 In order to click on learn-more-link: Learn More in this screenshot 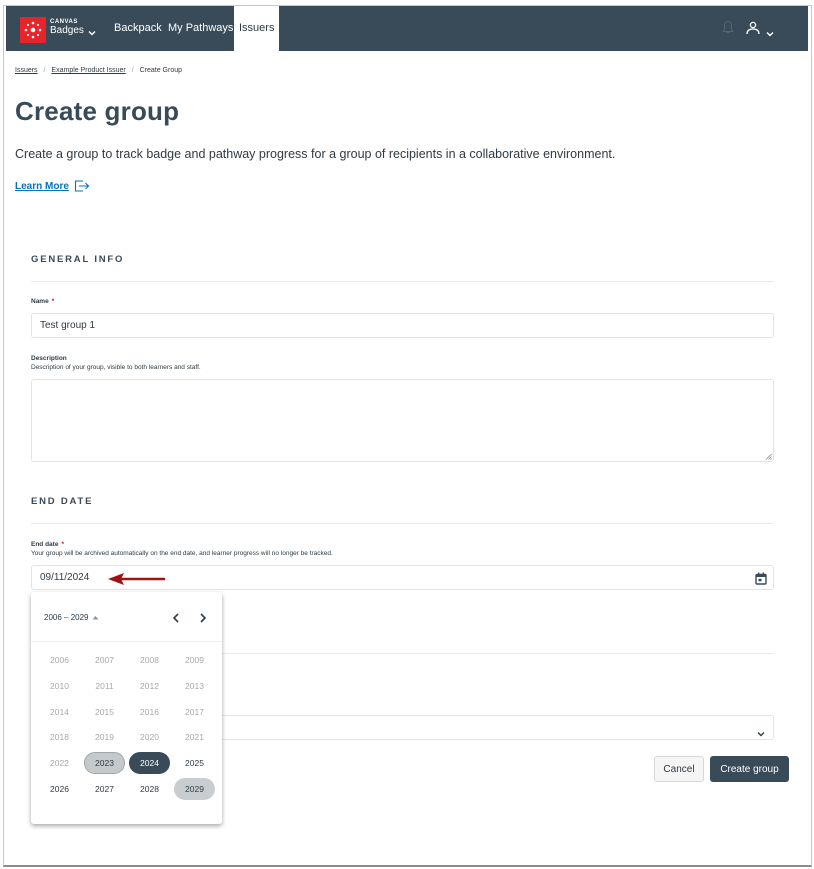, I will do `click(52, 186)`.